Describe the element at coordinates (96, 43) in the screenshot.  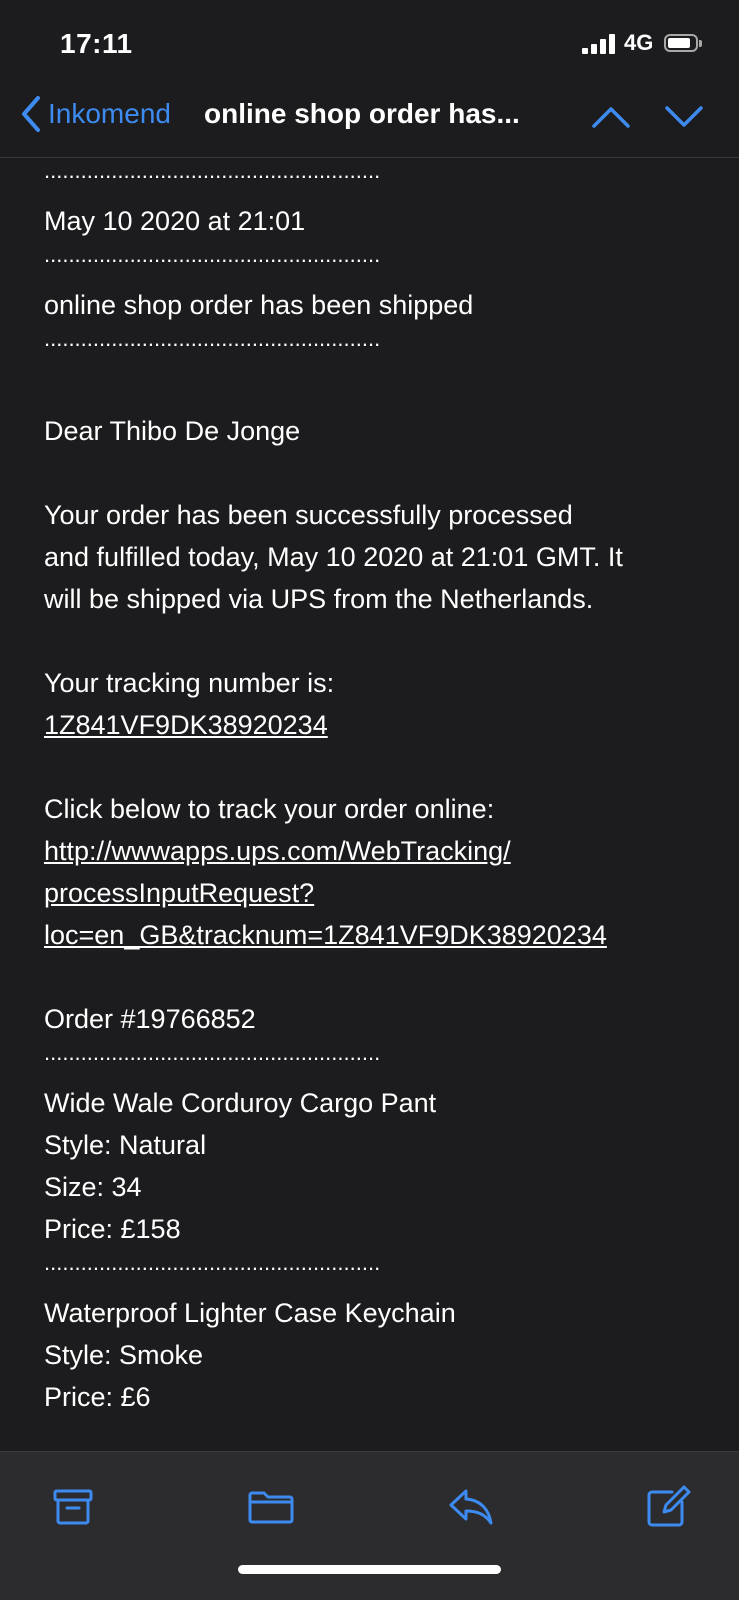
I see `status-time: 17:11` at that location.